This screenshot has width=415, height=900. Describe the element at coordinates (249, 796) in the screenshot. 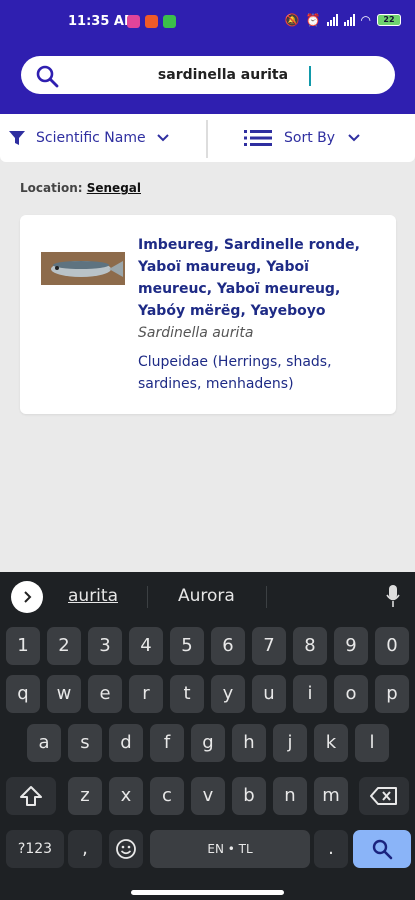

I see `key-b: b` at that location.